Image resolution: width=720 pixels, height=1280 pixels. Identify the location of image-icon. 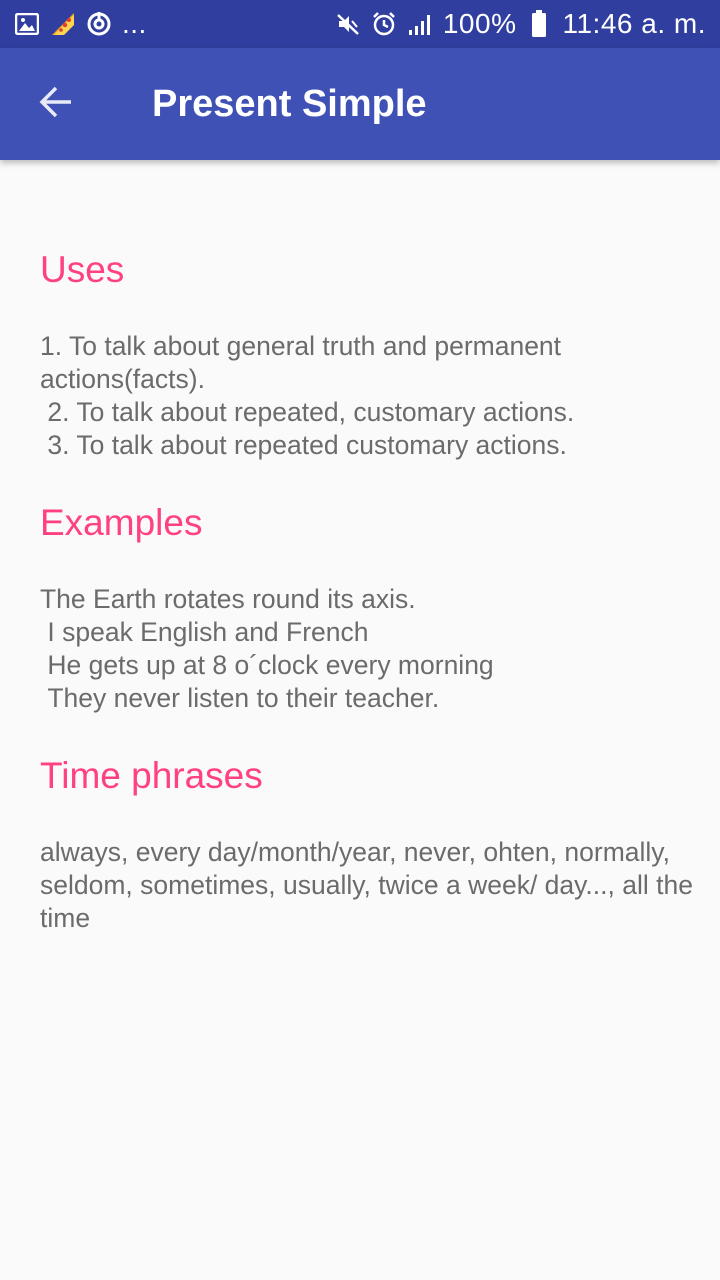
(27, 24).